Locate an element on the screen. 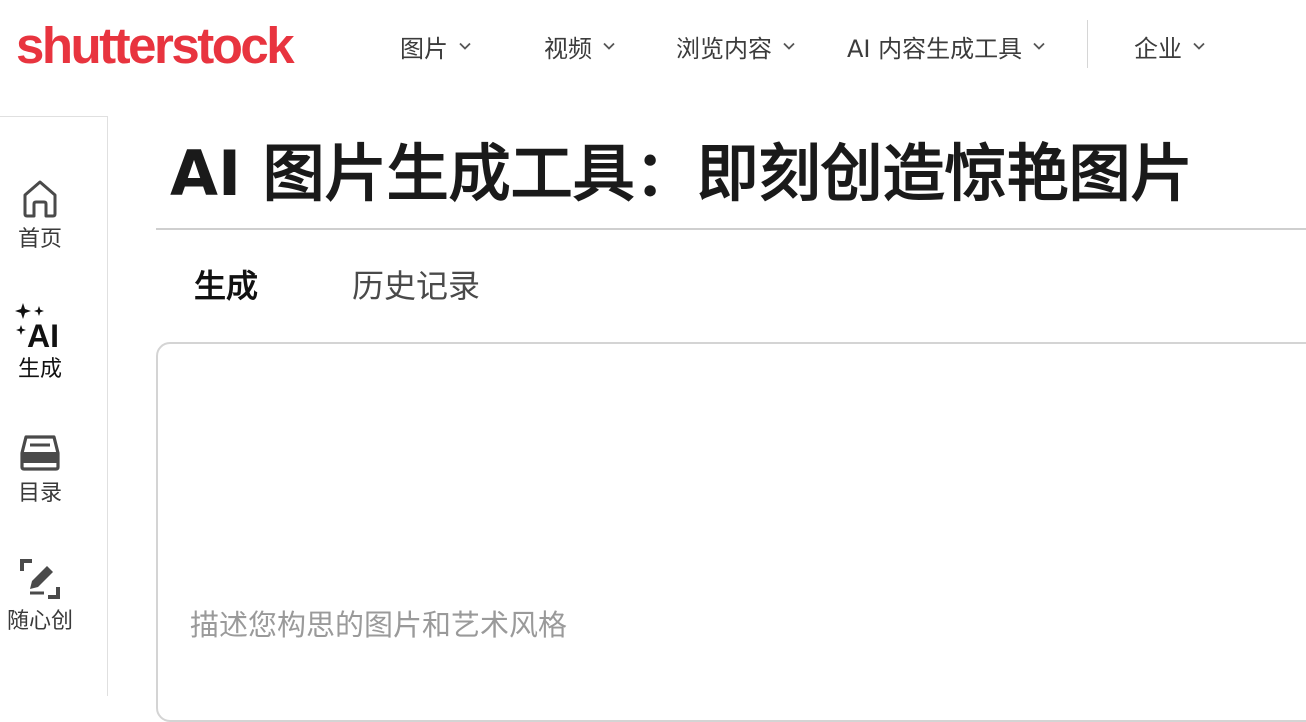 The width and height of the screenshot is (1306, 722). sidebar-item-home: 首页 is located at coordinates (40, 215).